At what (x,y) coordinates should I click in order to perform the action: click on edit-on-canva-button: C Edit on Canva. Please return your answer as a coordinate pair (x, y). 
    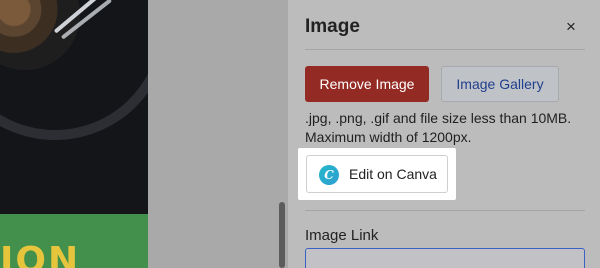
    Looking at the image, I should click on (377, 174).